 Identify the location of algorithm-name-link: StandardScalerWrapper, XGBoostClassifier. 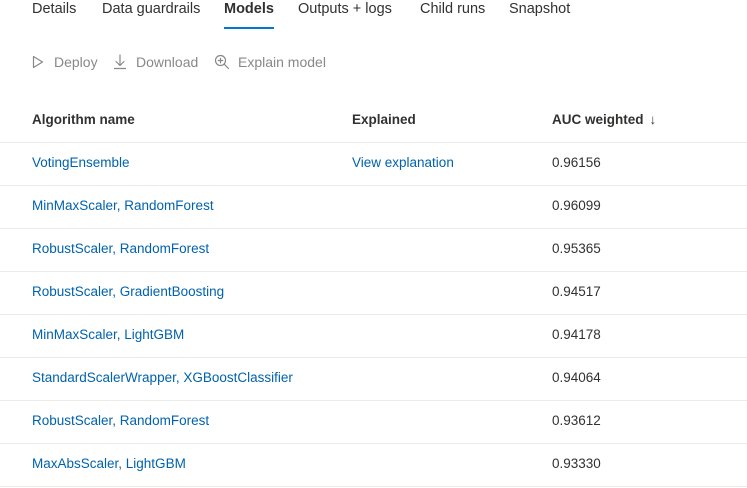
(162, 377).